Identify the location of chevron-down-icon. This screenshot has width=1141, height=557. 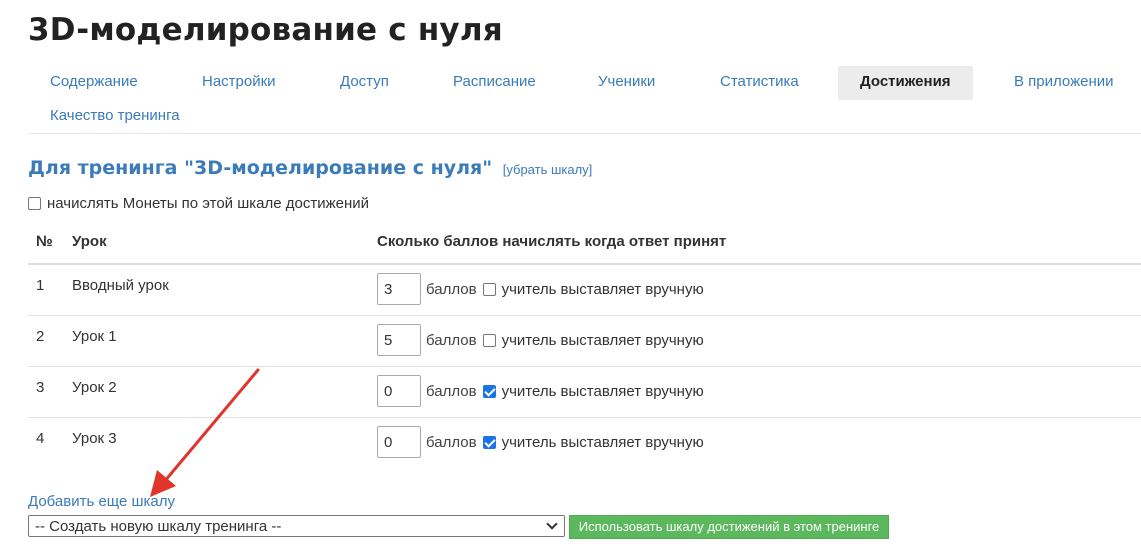
(552, 524).